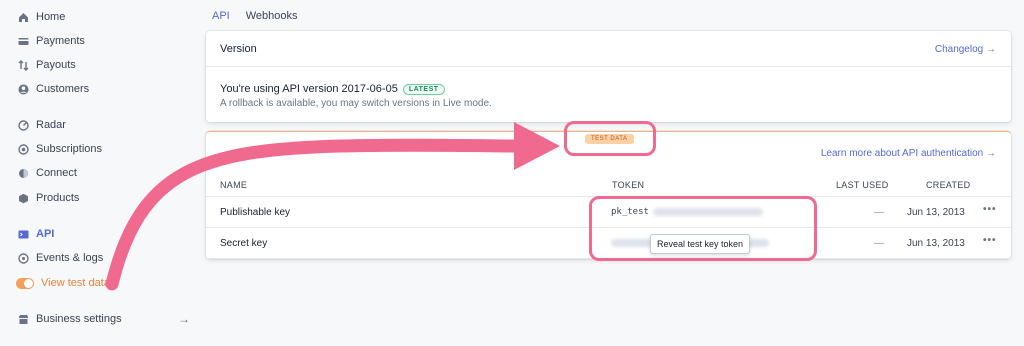 The image size is (1024, 346). Describe the element at coordinates (707, 211) in the screenshot. I see `blurred-token` at that location.